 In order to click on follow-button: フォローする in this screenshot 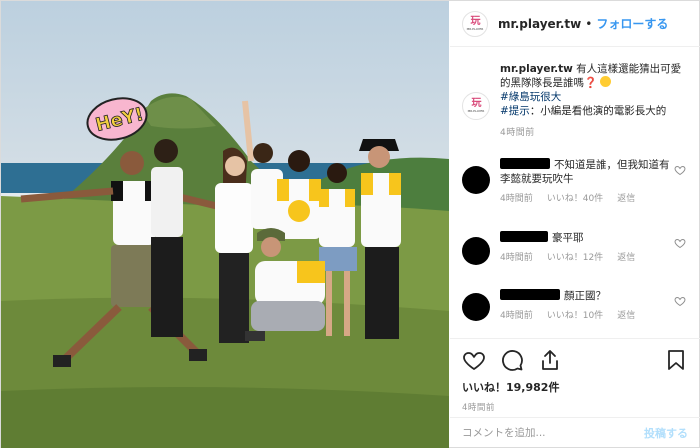, I will do `click(632, 23)`.